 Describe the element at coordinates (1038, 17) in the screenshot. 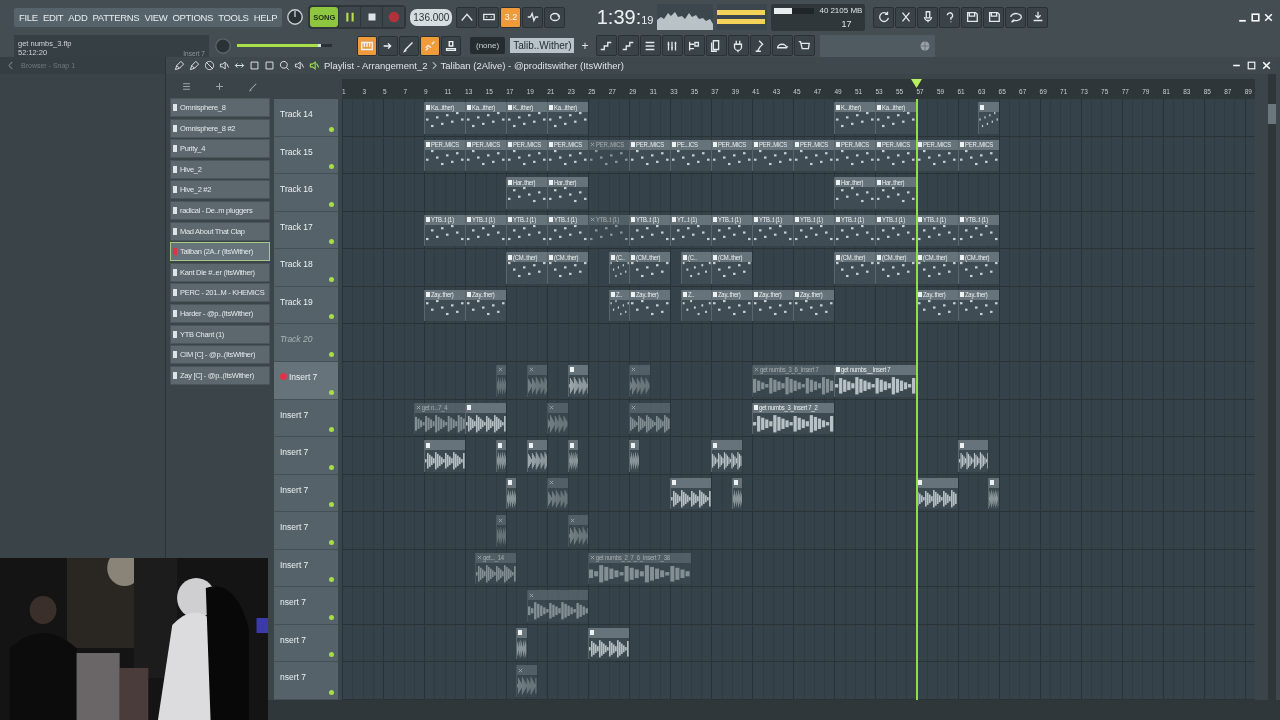

I see `download-button` at that location.